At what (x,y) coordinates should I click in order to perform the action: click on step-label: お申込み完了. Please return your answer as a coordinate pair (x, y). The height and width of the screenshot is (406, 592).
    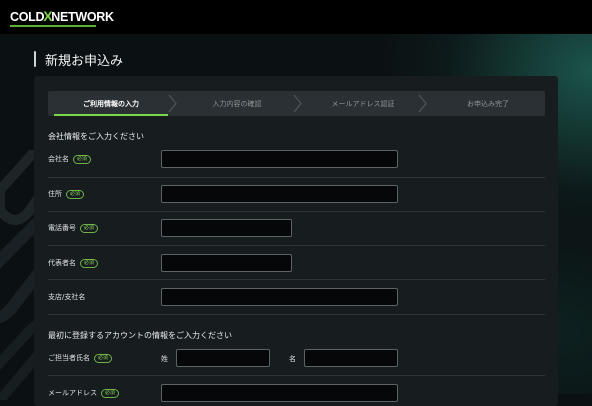
    Looking at the image, I should click on (488, 103).